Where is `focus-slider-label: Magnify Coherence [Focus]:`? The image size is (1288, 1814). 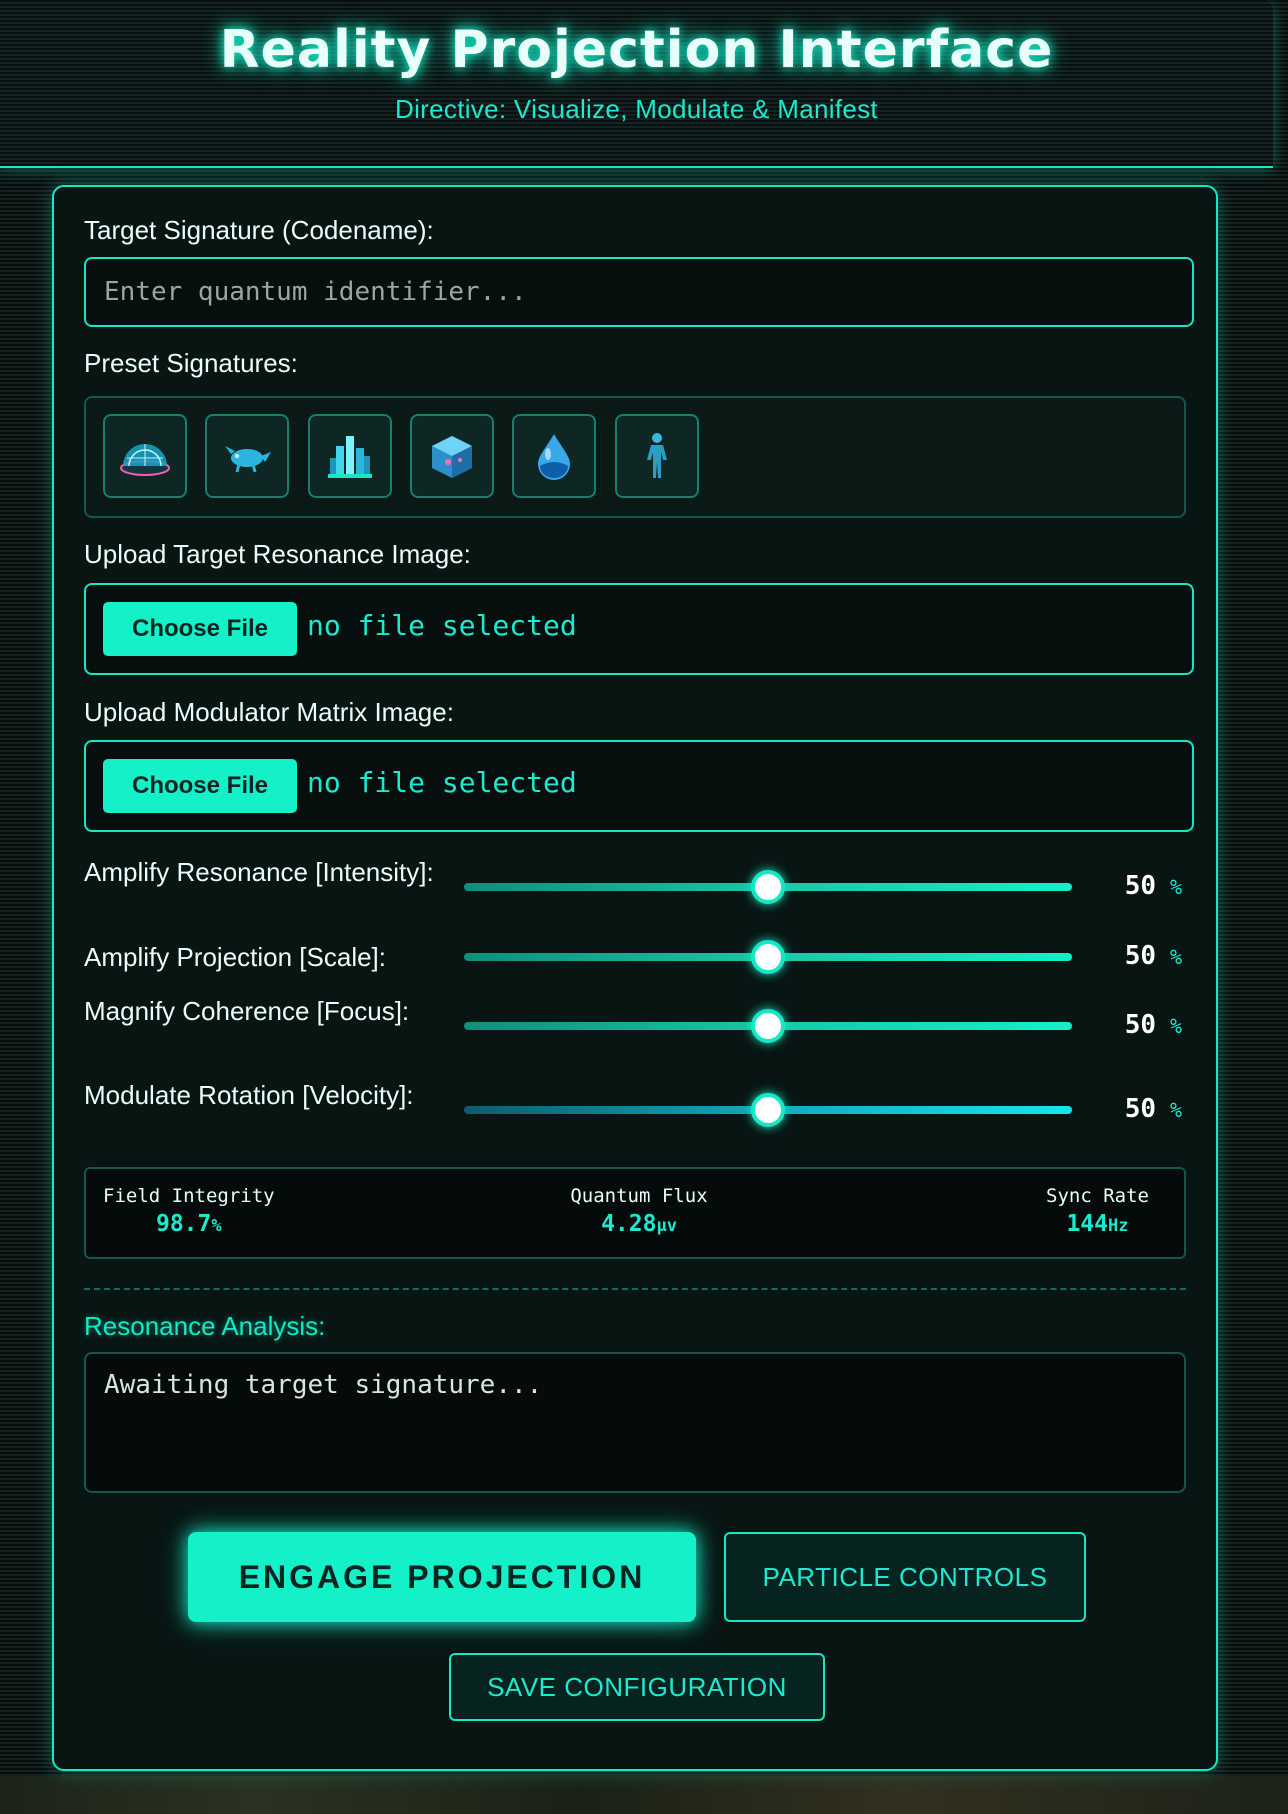 focus-slider-label: Magnify Coherence [Focus]: is located at coordinates (247, 1011).